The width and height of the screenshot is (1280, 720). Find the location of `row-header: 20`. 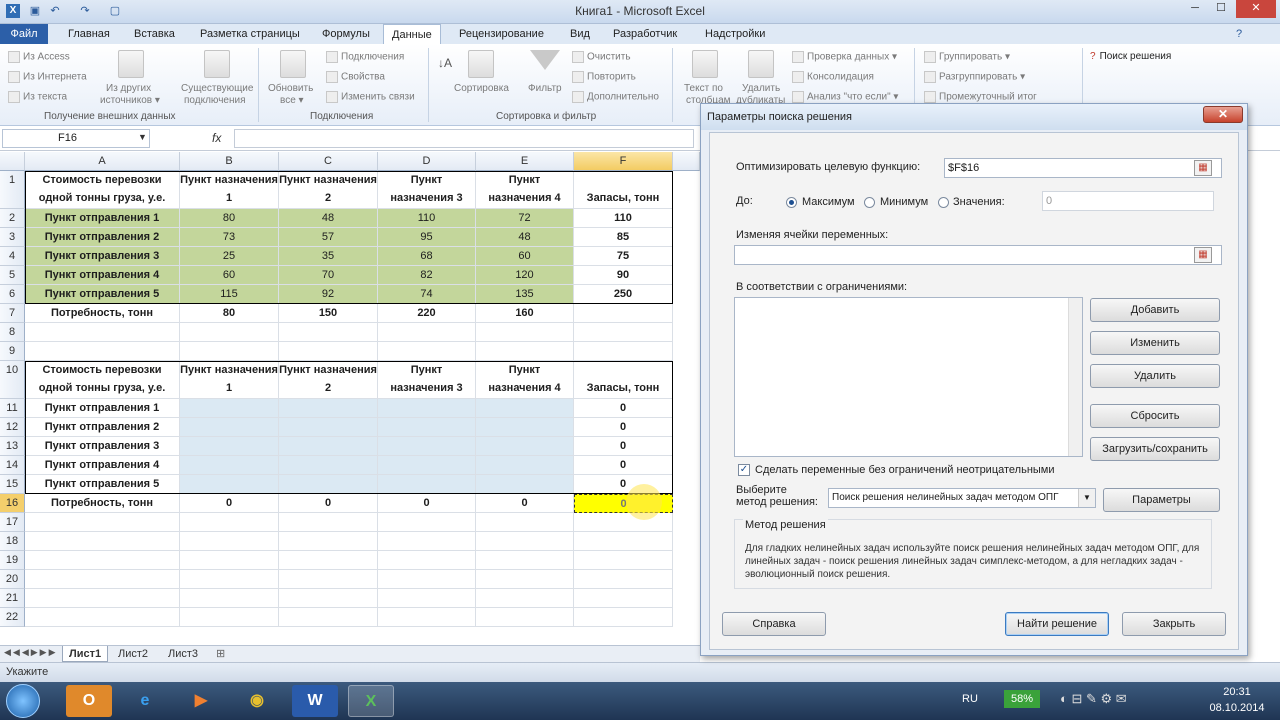

row-header: 20 is located at coordinates (12, 579).